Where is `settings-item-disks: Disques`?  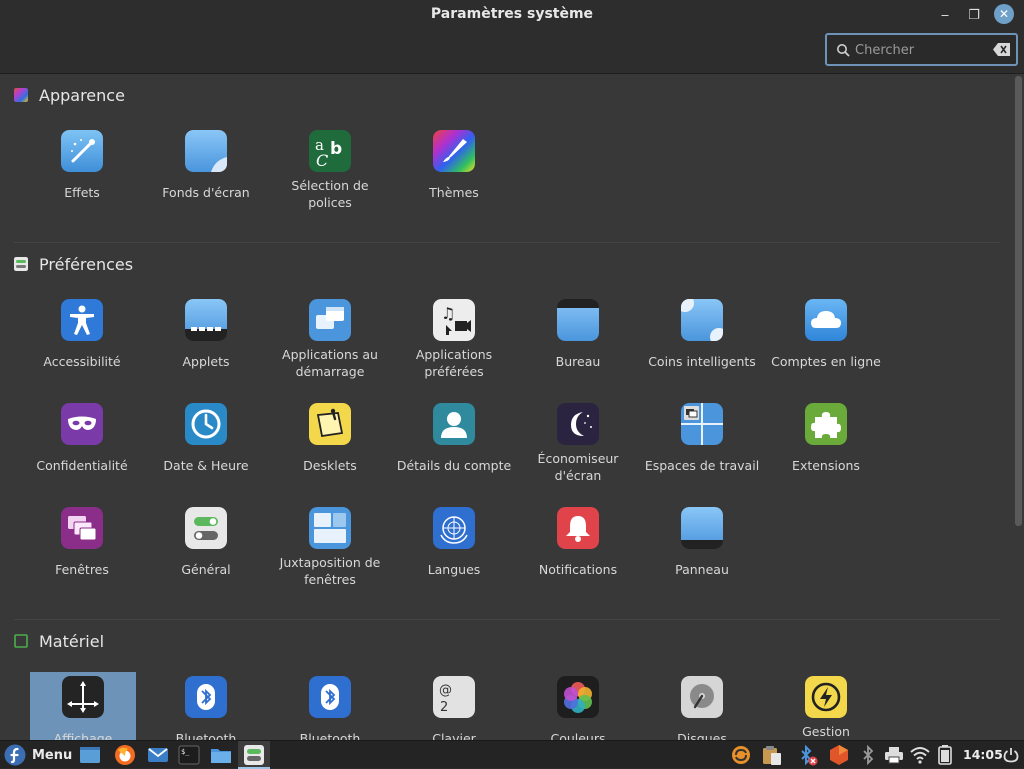 settings-item-disks: Disques is located at coordinates (702, 708).